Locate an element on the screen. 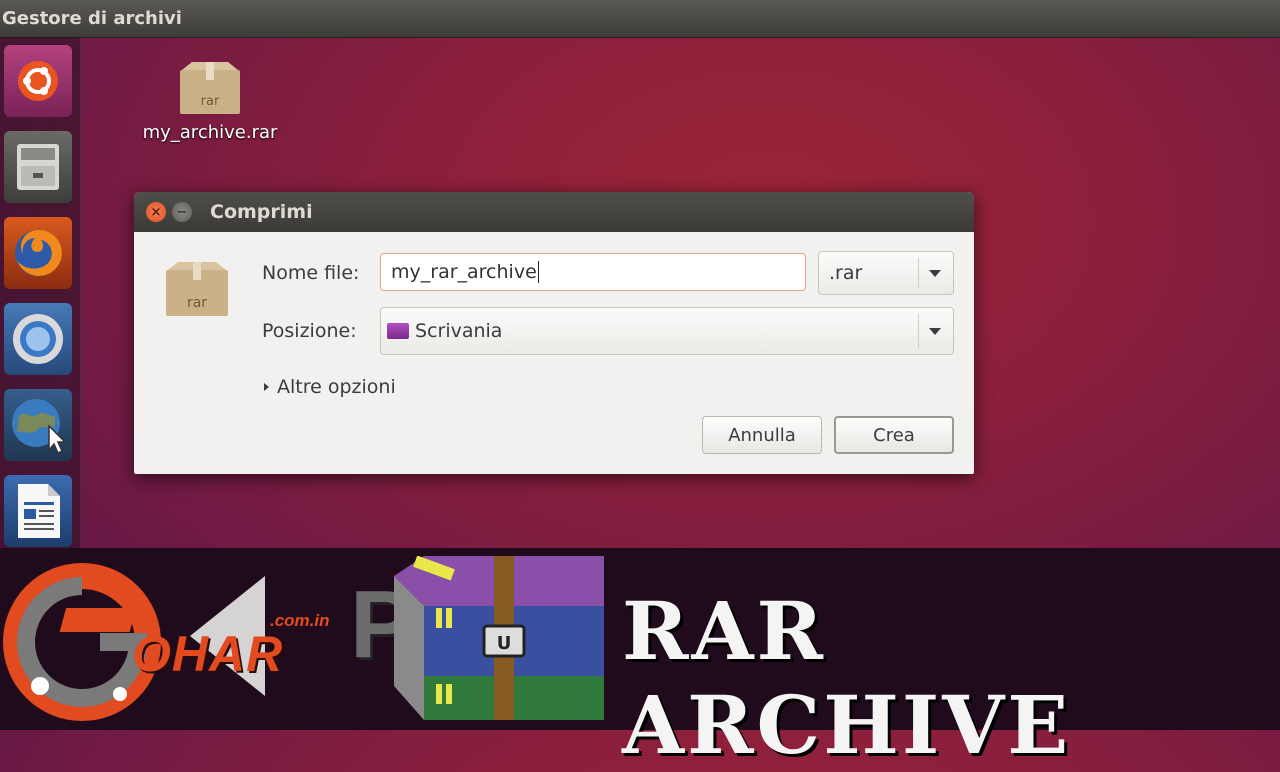 Image resolution: width=1280 pixels, height=772 pixels. top-panel: Gestore di archivi is located at coordinates (640, 18).